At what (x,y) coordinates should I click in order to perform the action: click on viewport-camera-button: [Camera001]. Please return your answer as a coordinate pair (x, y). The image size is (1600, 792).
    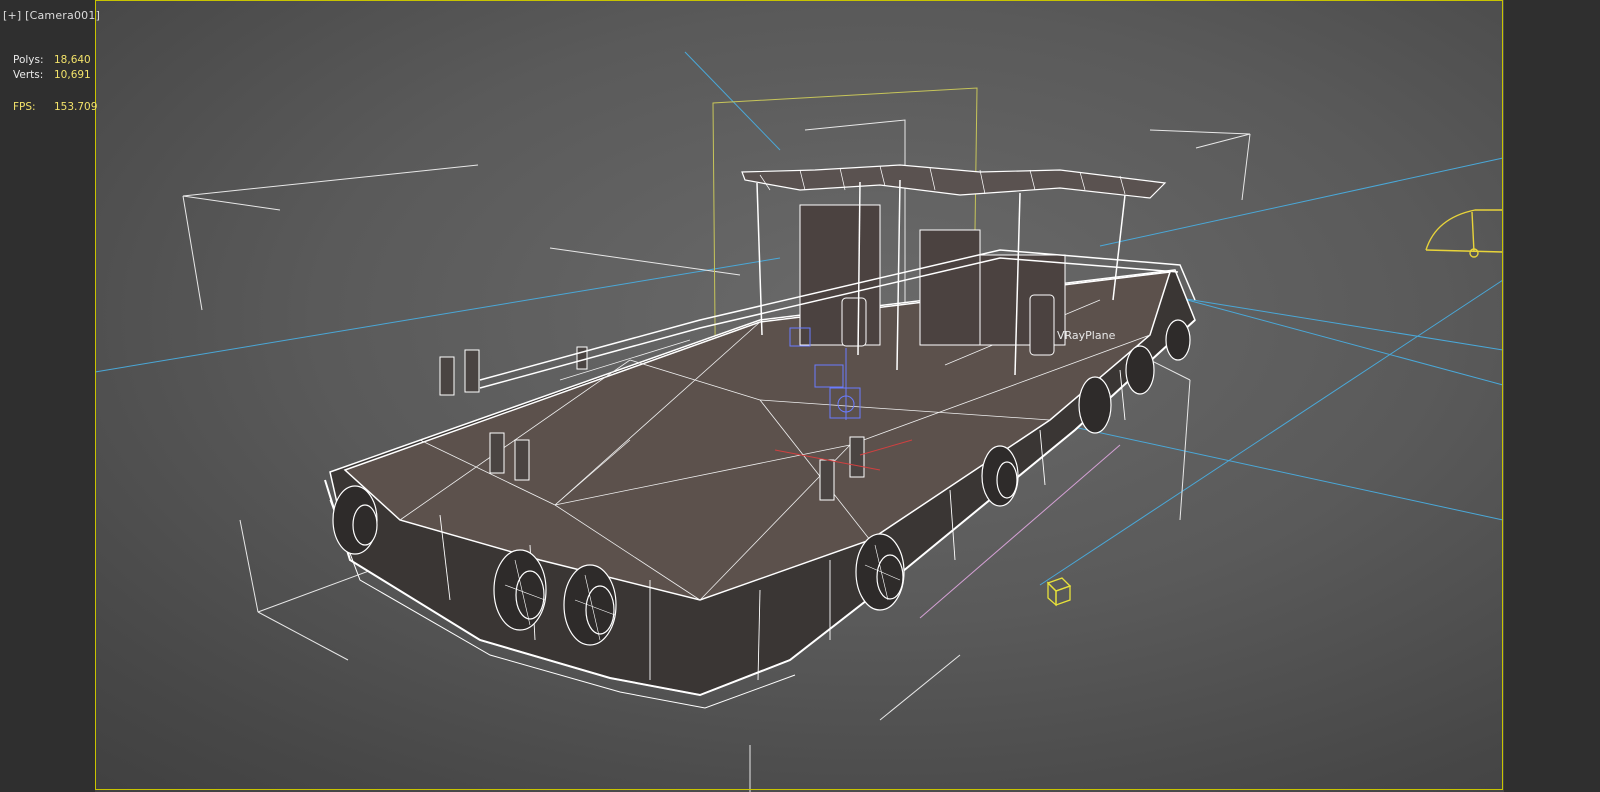
    Looking at the image, I should click on (62, 15).